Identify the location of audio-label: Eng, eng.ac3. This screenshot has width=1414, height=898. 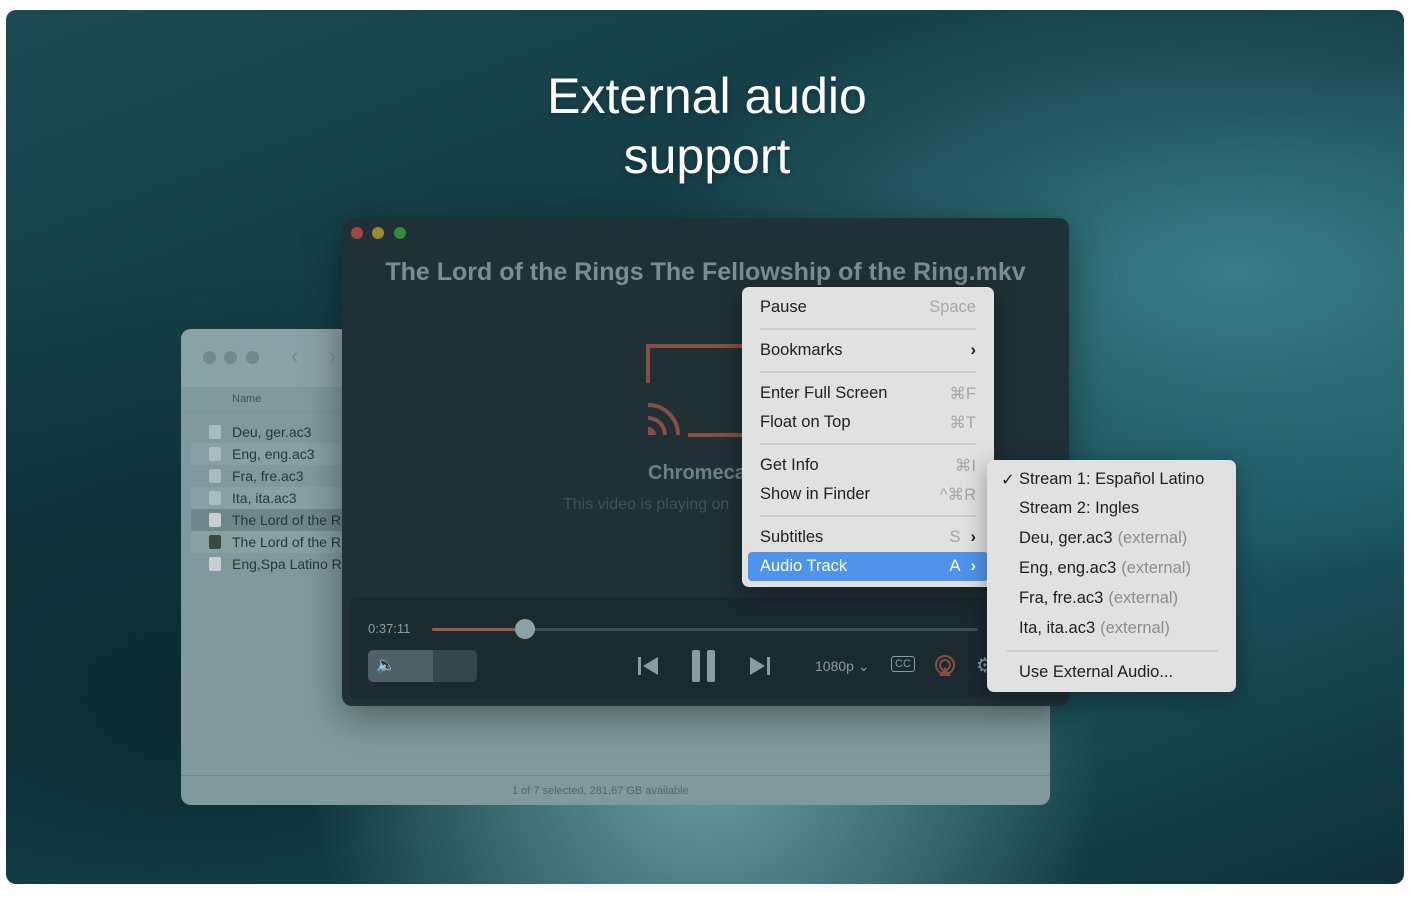
(1068, 568).